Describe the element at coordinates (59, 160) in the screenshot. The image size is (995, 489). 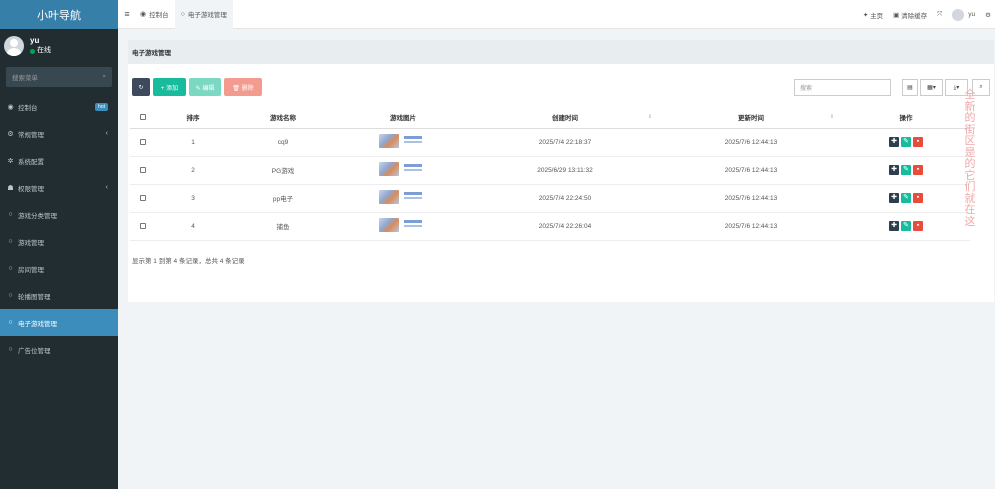
I see `sidebar-item: ✲ 系统配置` at that location.